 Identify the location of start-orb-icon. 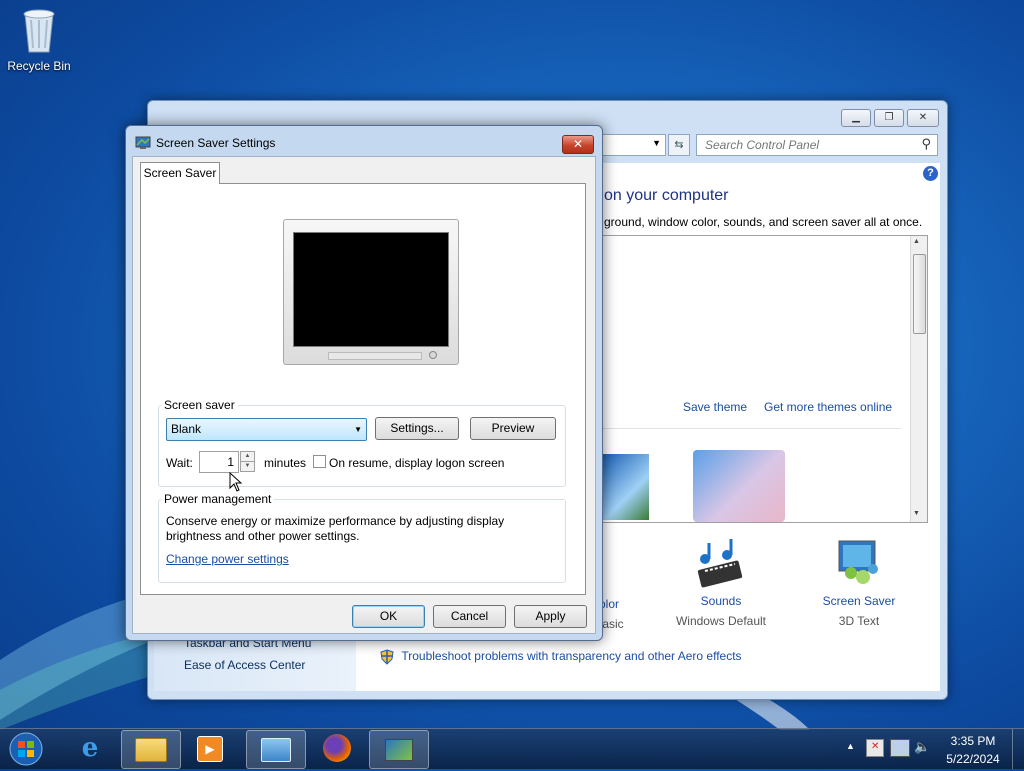
(26, 749).